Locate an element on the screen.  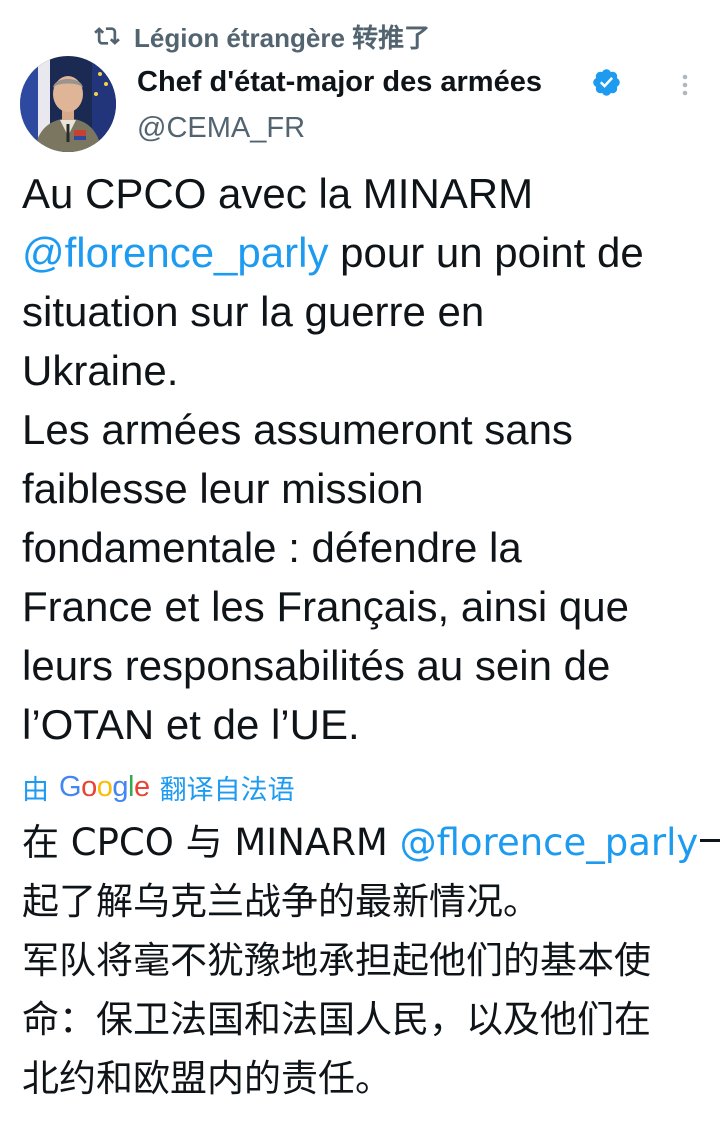
translation-line-text: 军队将毫不犹豫地承担起他们的基本使 is located at coordinates (336, 960).